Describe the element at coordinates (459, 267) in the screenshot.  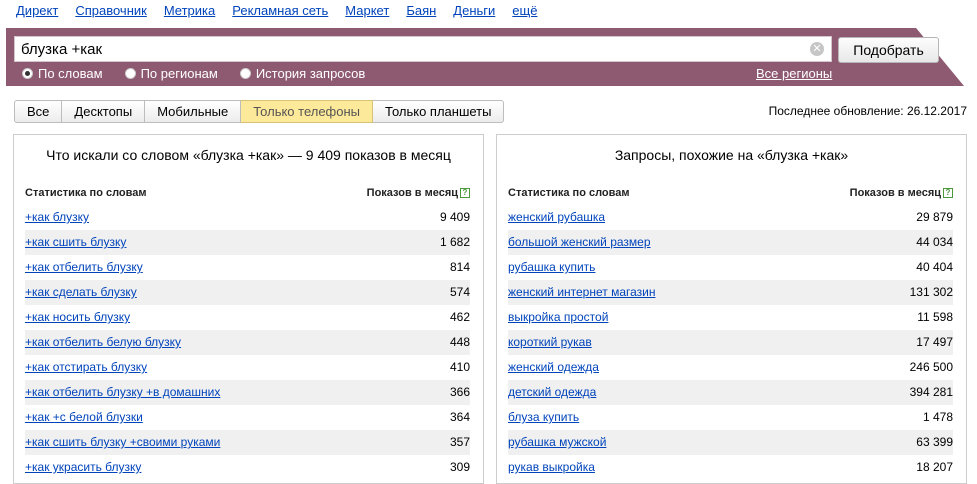
I see `impressions-count: 814` at that location.